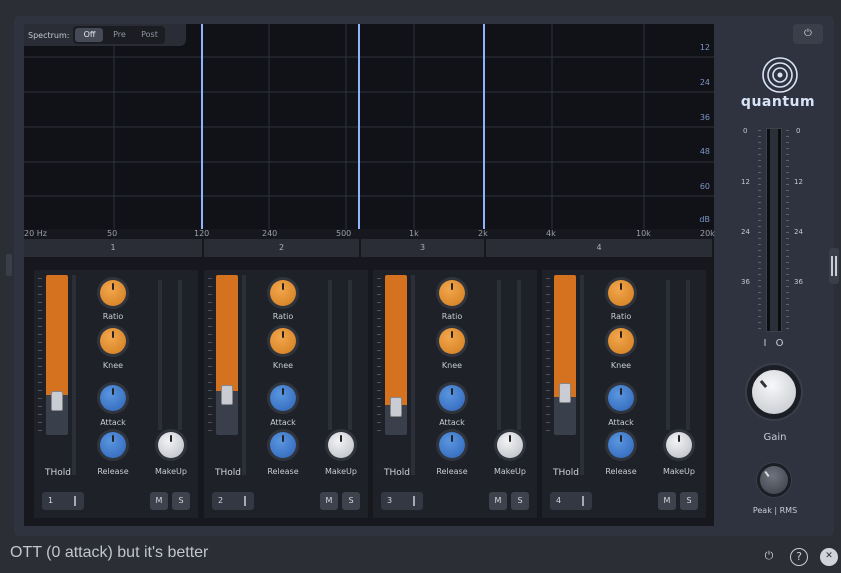 The image size is (841, 573). What do you see at coordinates (774, 392) in the screenshot?
I see `gain-knob` at bounding box center [774, 392].